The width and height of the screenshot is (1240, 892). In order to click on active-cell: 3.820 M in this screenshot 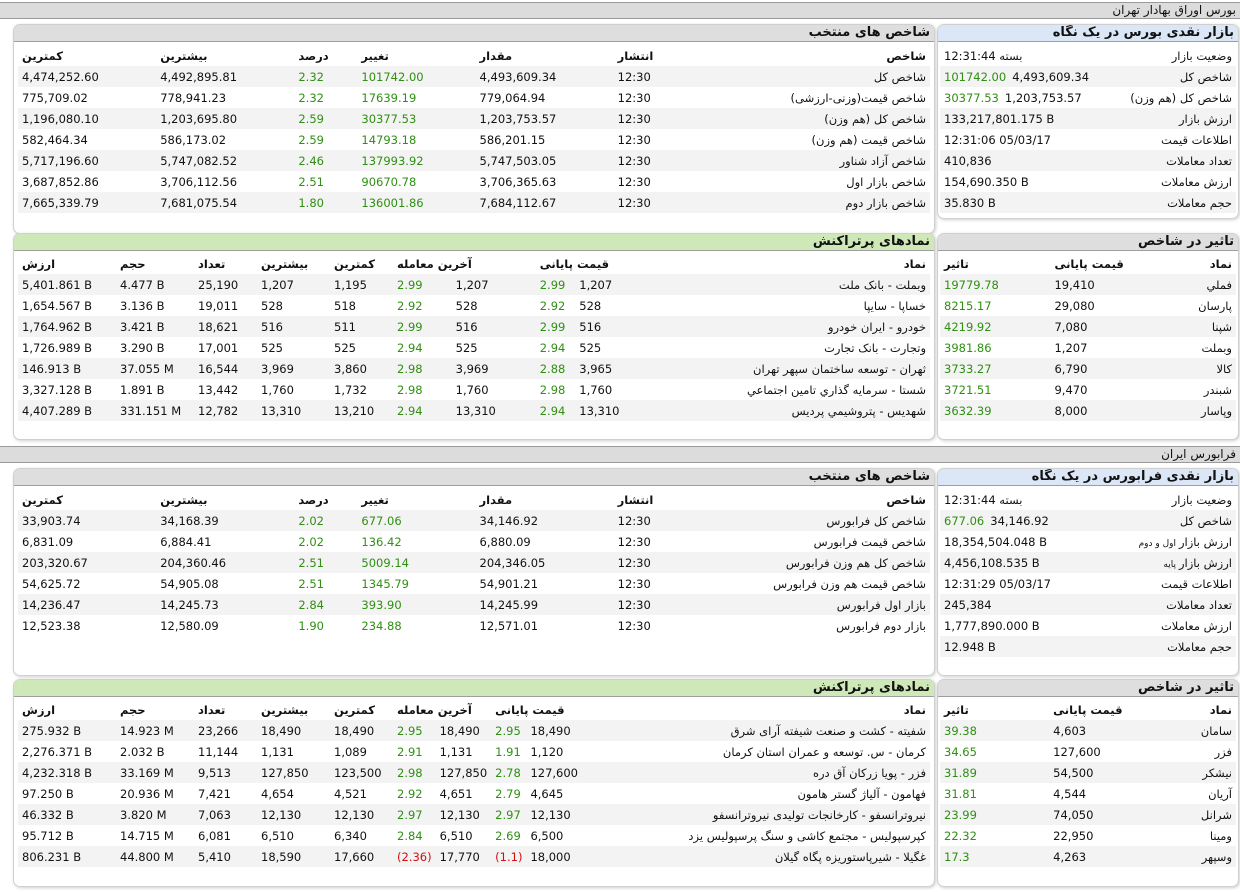, I will do `click(155, 814)`.